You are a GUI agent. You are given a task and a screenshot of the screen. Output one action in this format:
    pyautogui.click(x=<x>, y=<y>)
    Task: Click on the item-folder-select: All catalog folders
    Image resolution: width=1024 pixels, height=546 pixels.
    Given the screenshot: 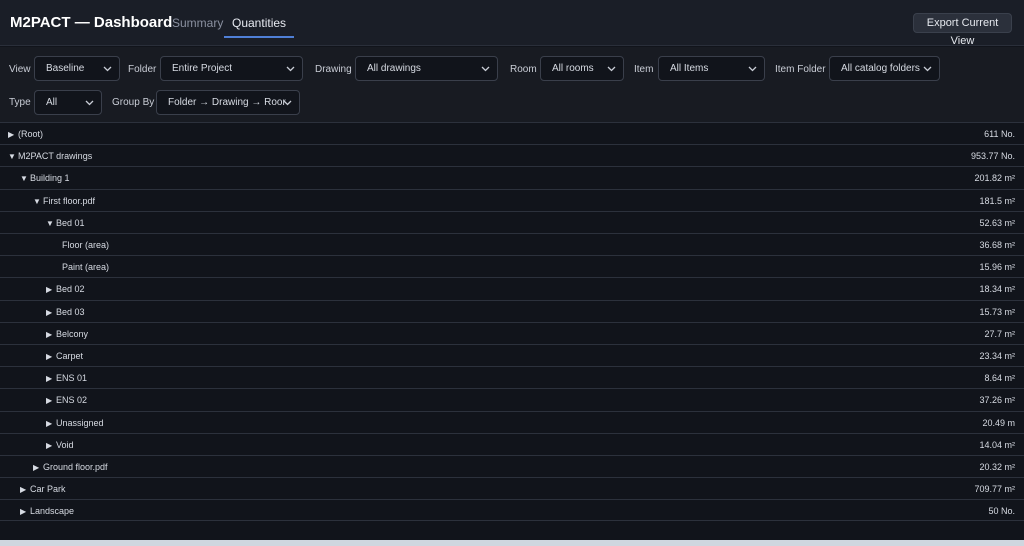 What is the action you would take?
    pyautogui.click(x=884, y=68)
    